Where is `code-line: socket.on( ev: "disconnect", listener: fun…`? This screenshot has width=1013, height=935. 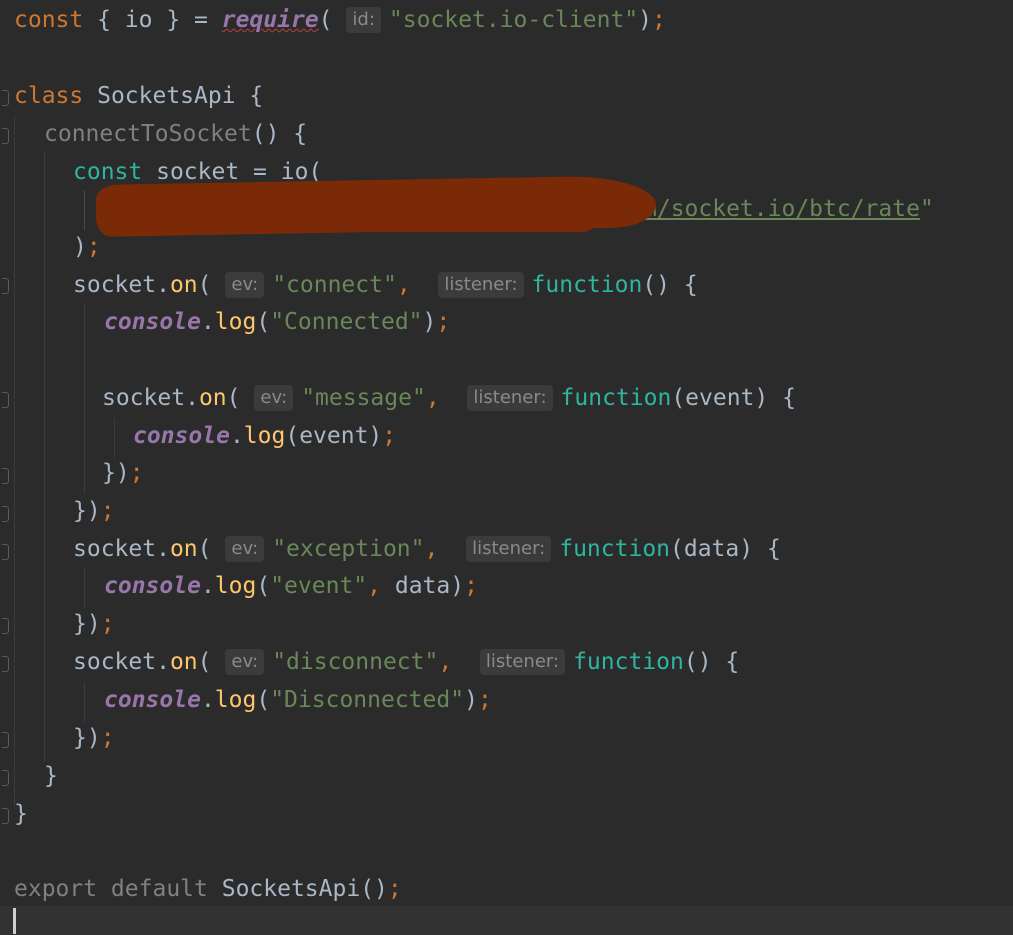 code-line: socket.on( ev: "disconnect", listener: fun… is located at coordinates (406, 662).